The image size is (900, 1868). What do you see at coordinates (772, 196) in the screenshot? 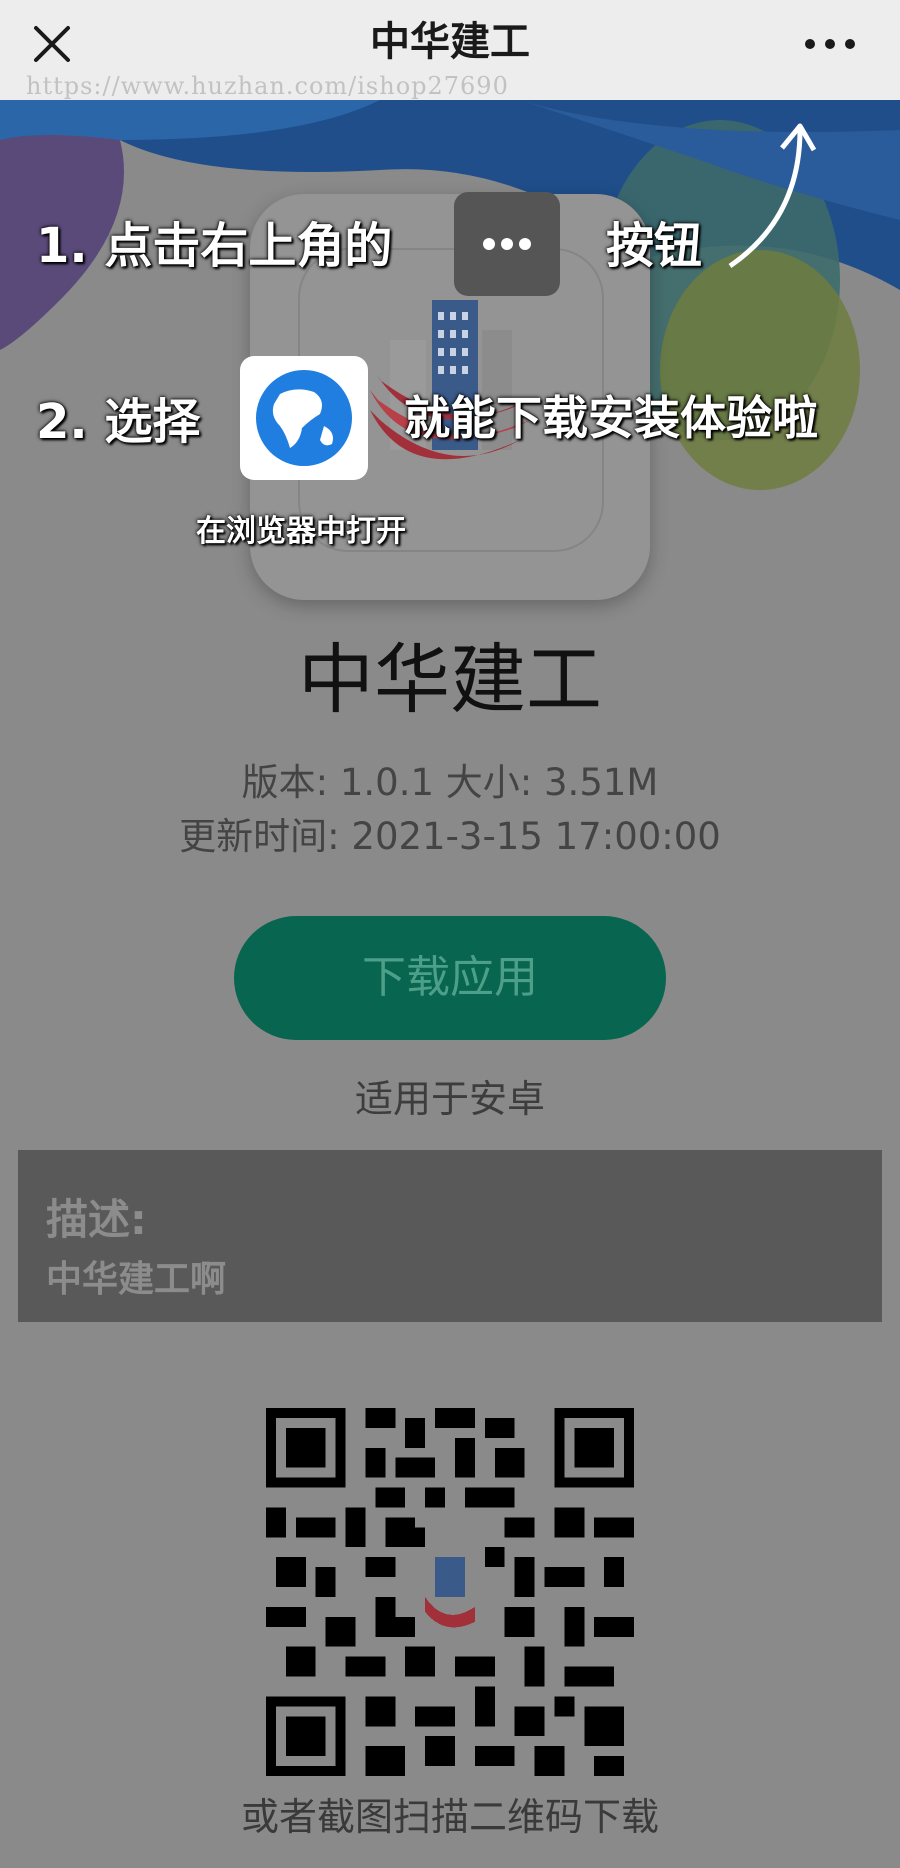
I see `arrow-up-right-icon` at bounding box center [772, 196].